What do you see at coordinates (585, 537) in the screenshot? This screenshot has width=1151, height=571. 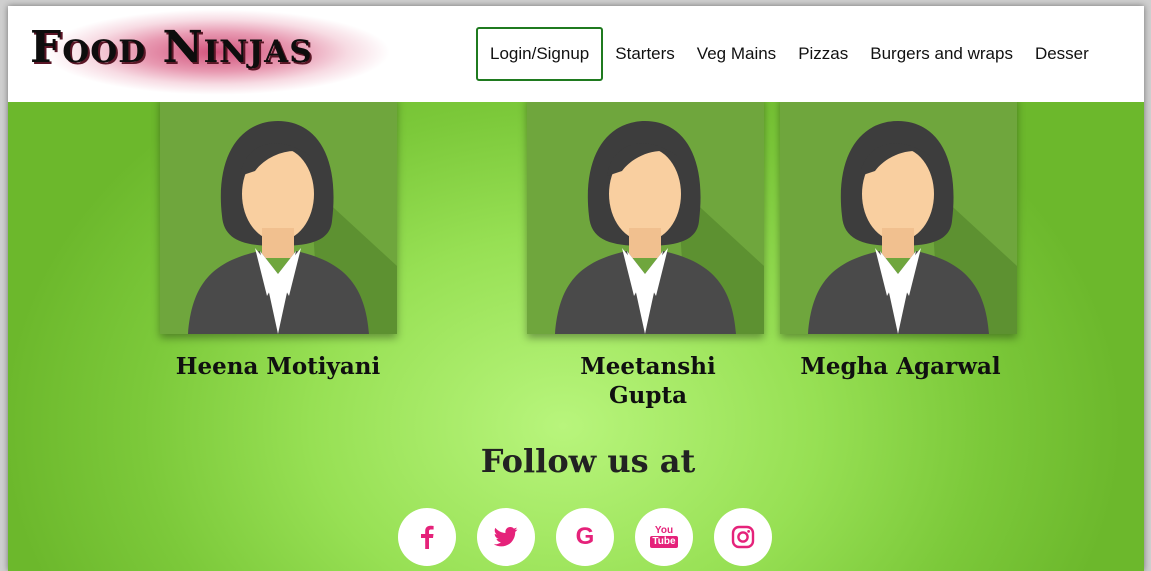 I see `google-icon: G` at bounding box center [585, 537].